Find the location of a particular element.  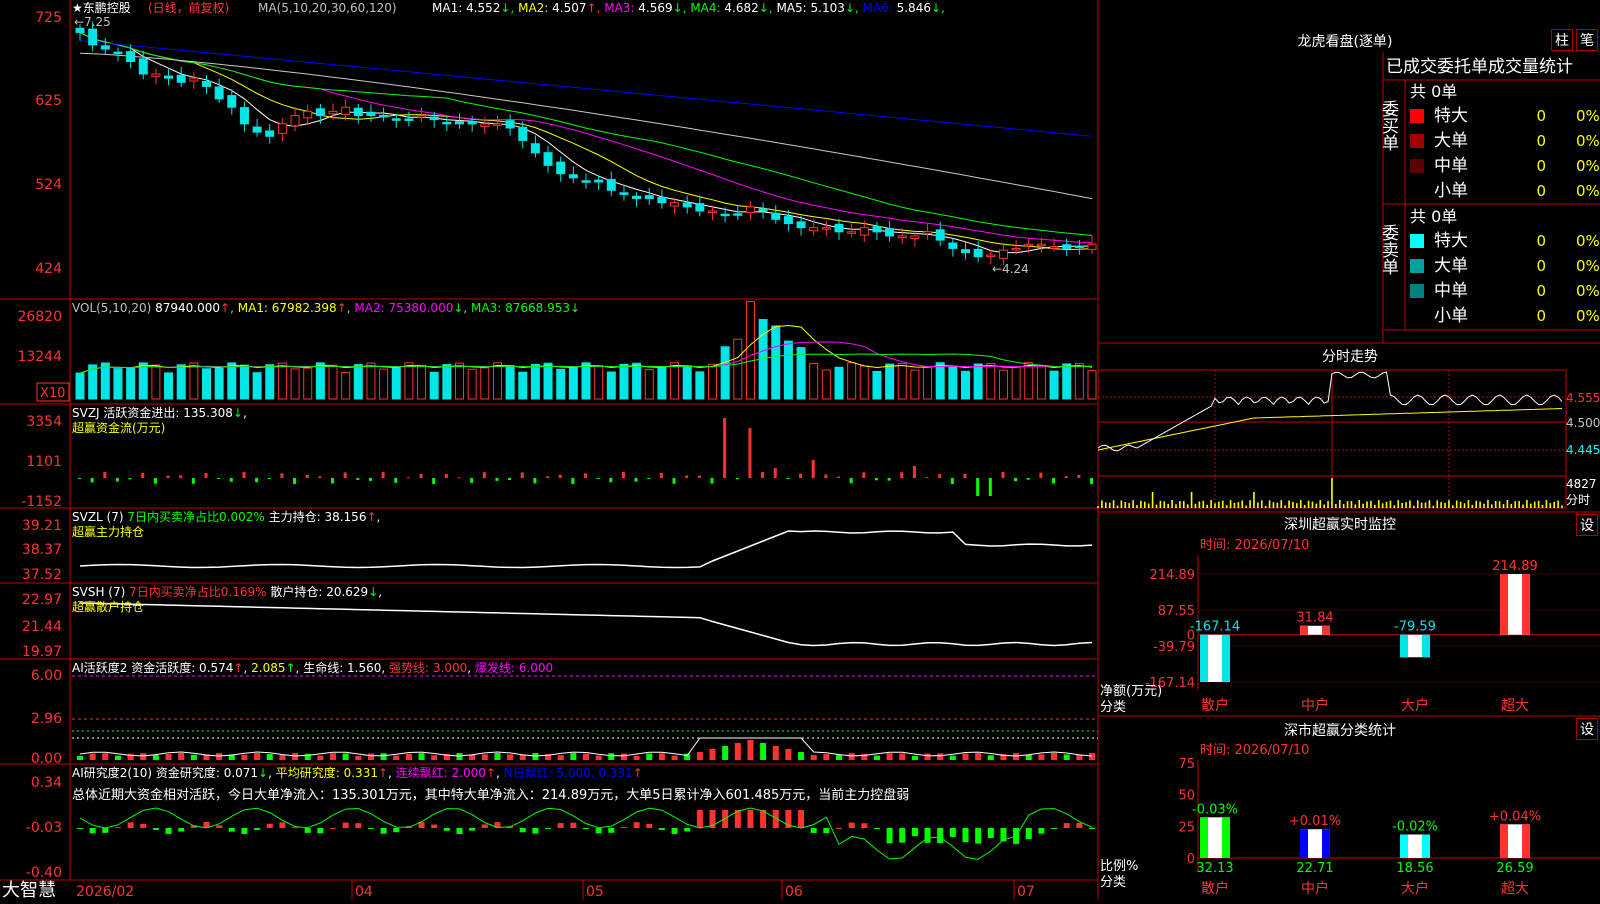

monitor-category: 散户 is located at coordinates (1215, 705).